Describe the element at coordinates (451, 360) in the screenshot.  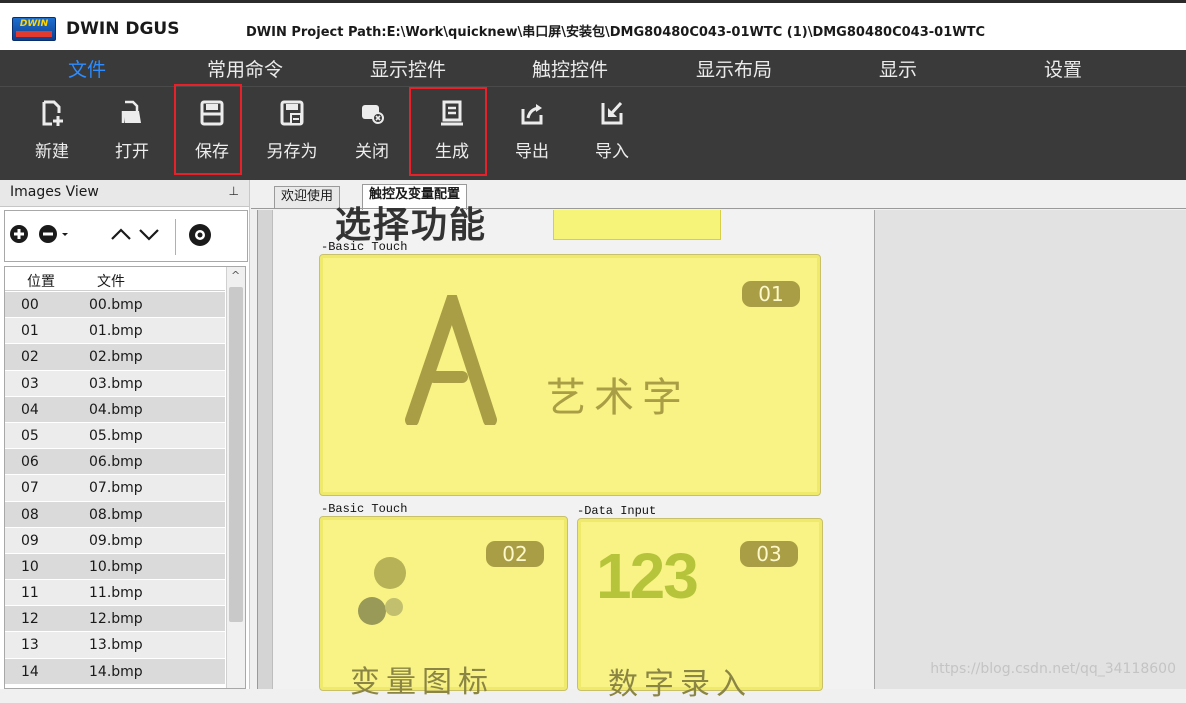
I see `art-letter-a-icon` at that location.